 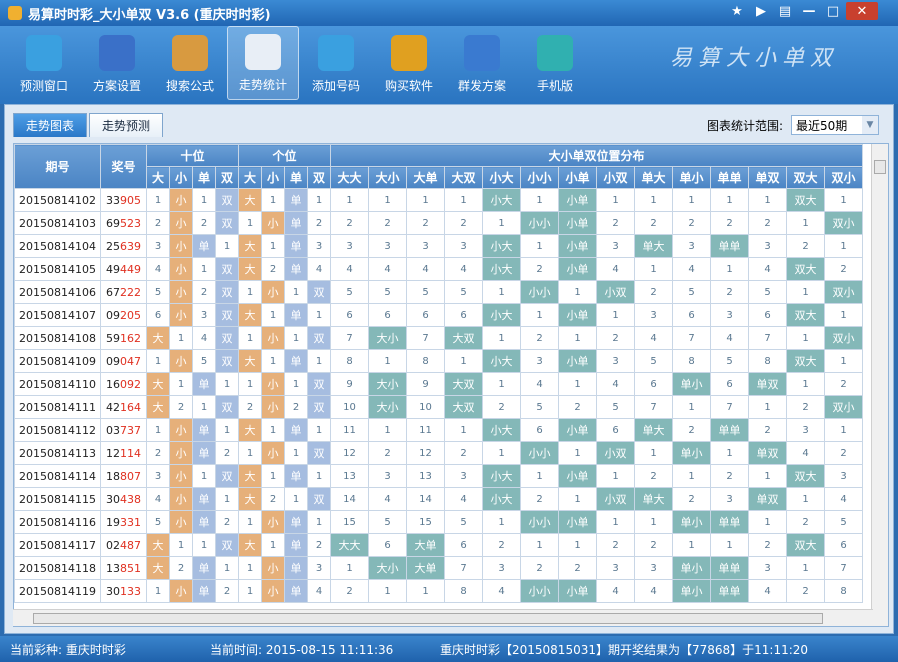 What do you see at coordinates (158, 246) in the screenshot?
I see `tens-cell: 3` at bounding box center [158, 246].